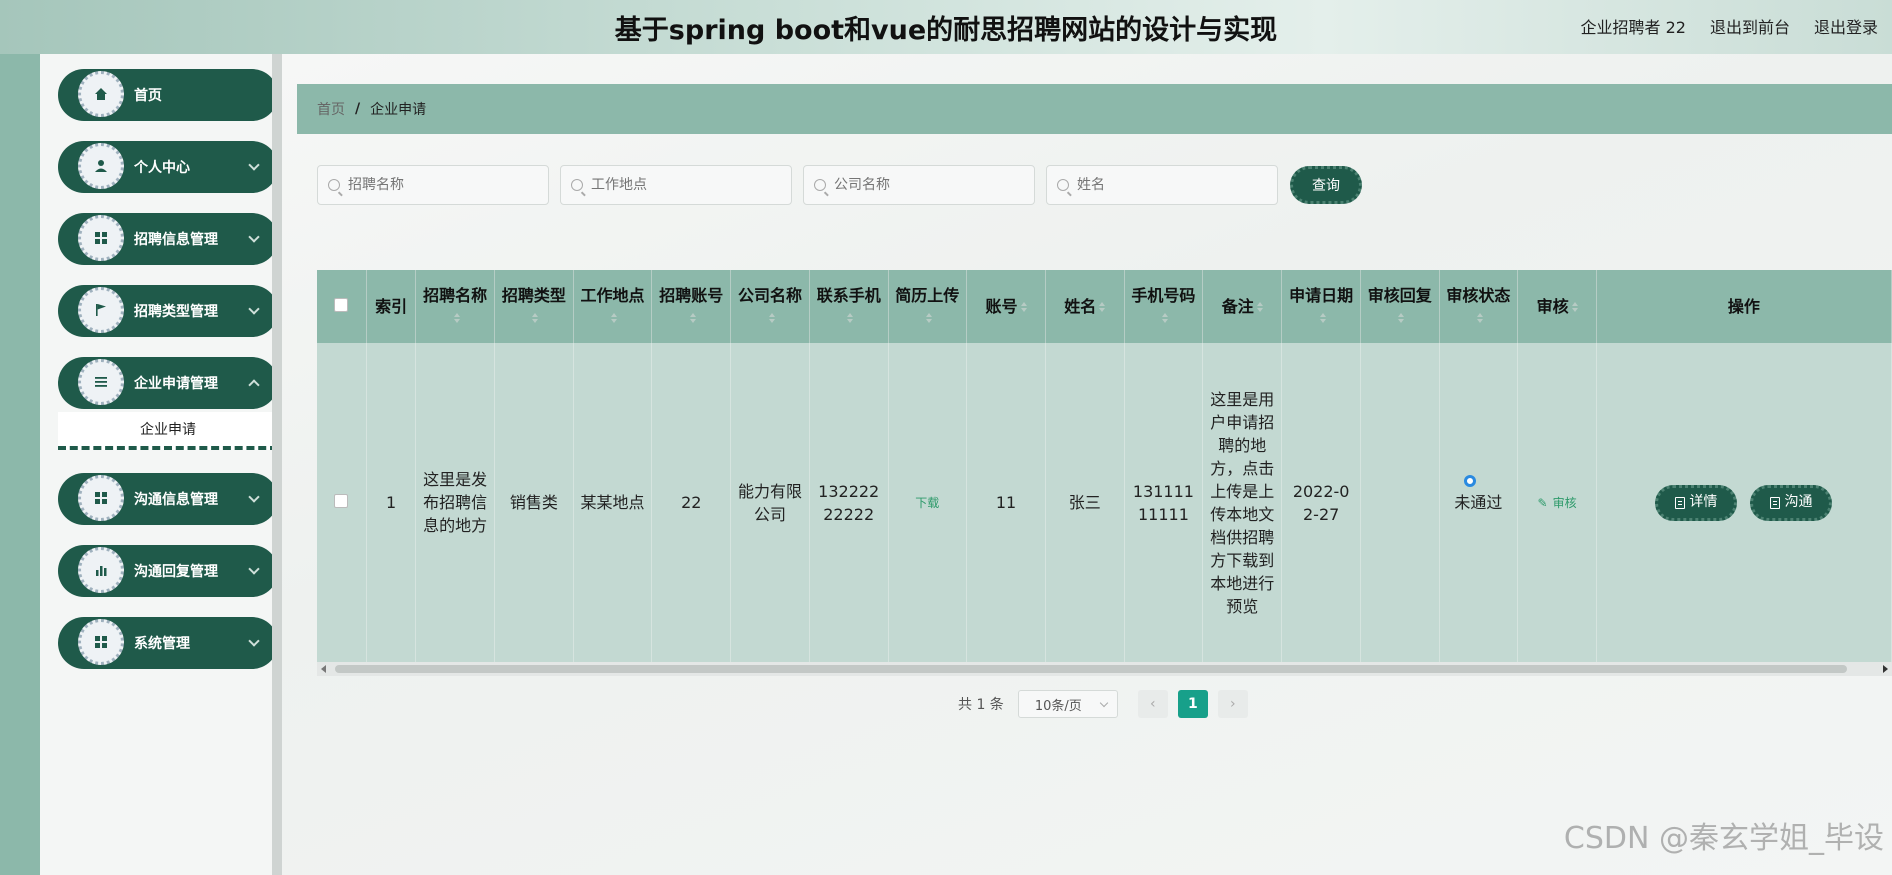 The image size is (1892, 875). I want to click on location-search-input, so click(681, 185).